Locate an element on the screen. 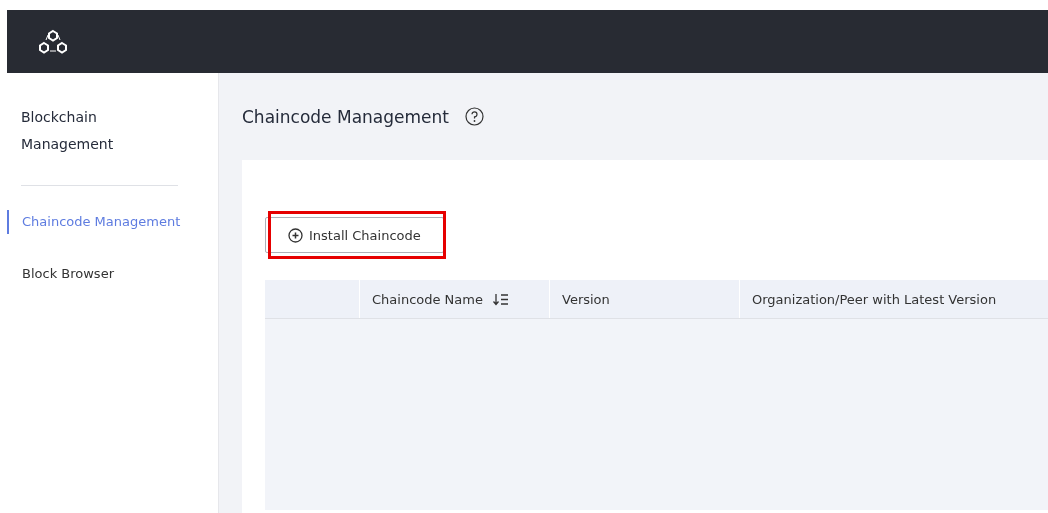 Image resolution: width=1048 pixels, height=513 pixels. plus-circle-icon is located at coordinates (295, 235).